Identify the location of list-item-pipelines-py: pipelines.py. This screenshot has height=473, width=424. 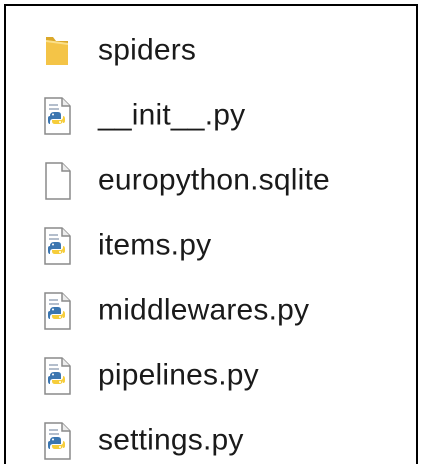
(211, 375).